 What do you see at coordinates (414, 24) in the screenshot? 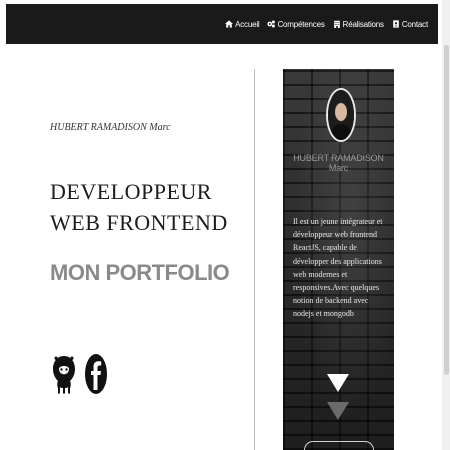
I see `nav-item-label: Contact` at bounding box center [414, 24].